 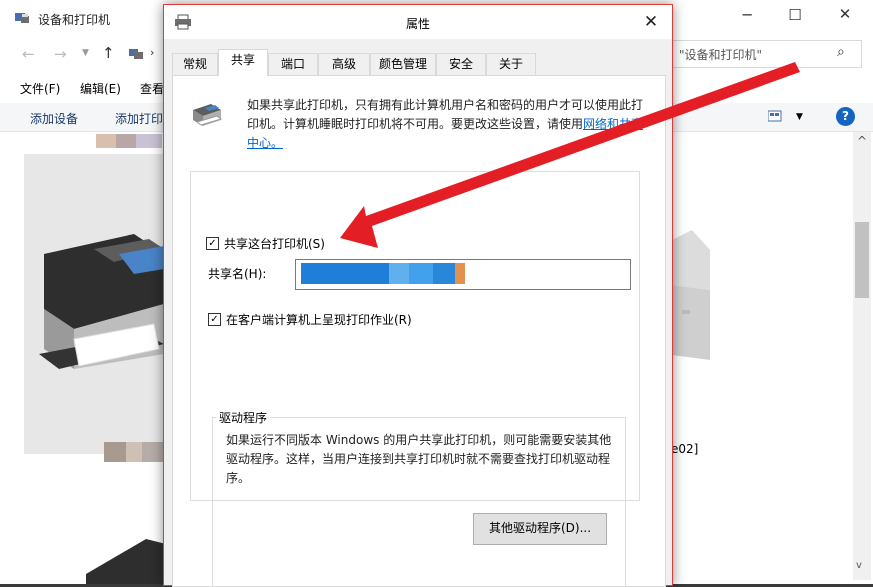 What do you see at coordinates (85, 53) in the screenshot?
I see `recent-chevron-icon: ▼` at bounding box center [85, 53].